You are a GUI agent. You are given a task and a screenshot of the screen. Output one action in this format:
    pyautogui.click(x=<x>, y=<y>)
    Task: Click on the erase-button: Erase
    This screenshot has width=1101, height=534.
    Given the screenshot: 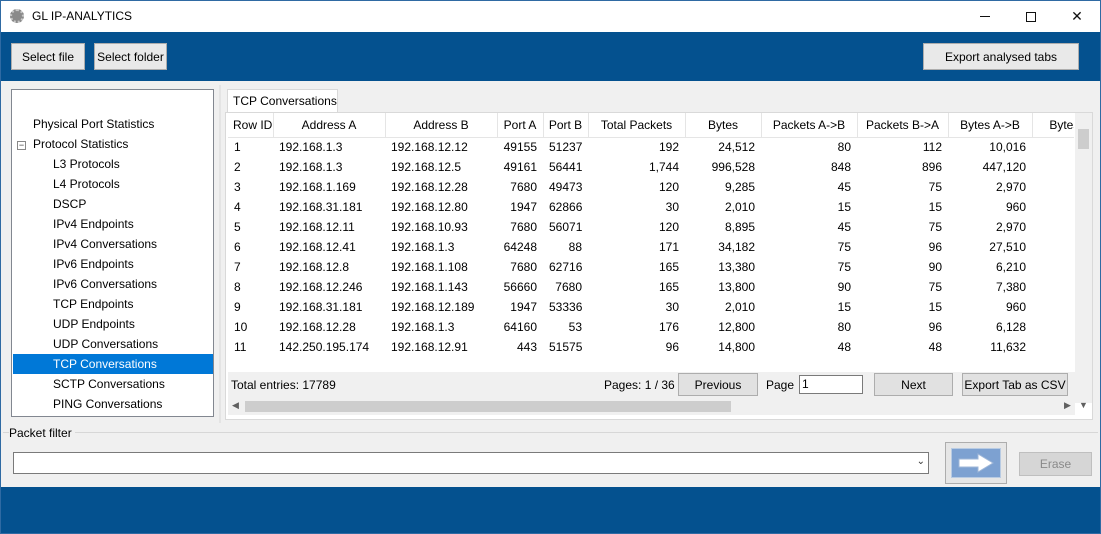 What is the action you would take?
    pyautogui.click(x=1055, y=464)
    